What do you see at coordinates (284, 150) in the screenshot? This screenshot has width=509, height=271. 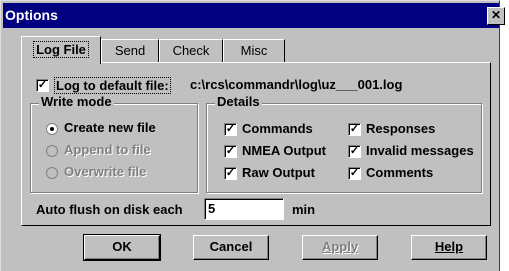 I see `nmea-output-label: NMEA Output` at bounding box center [284, 150].